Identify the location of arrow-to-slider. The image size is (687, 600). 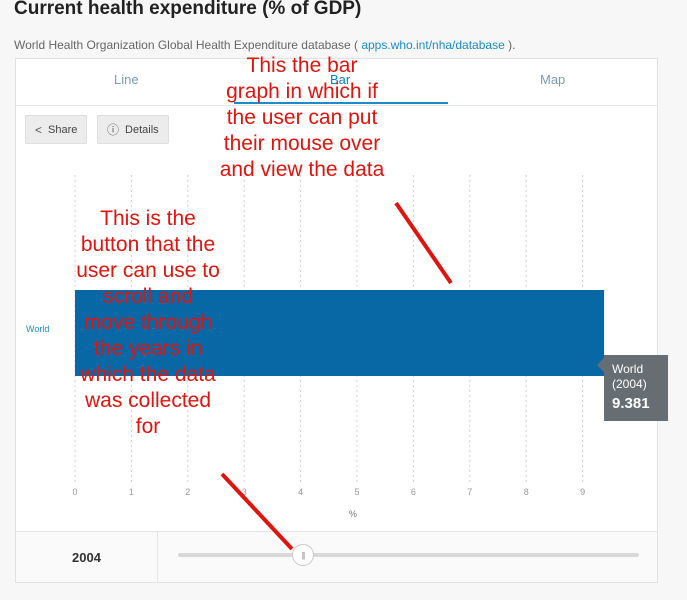
(257, 511).